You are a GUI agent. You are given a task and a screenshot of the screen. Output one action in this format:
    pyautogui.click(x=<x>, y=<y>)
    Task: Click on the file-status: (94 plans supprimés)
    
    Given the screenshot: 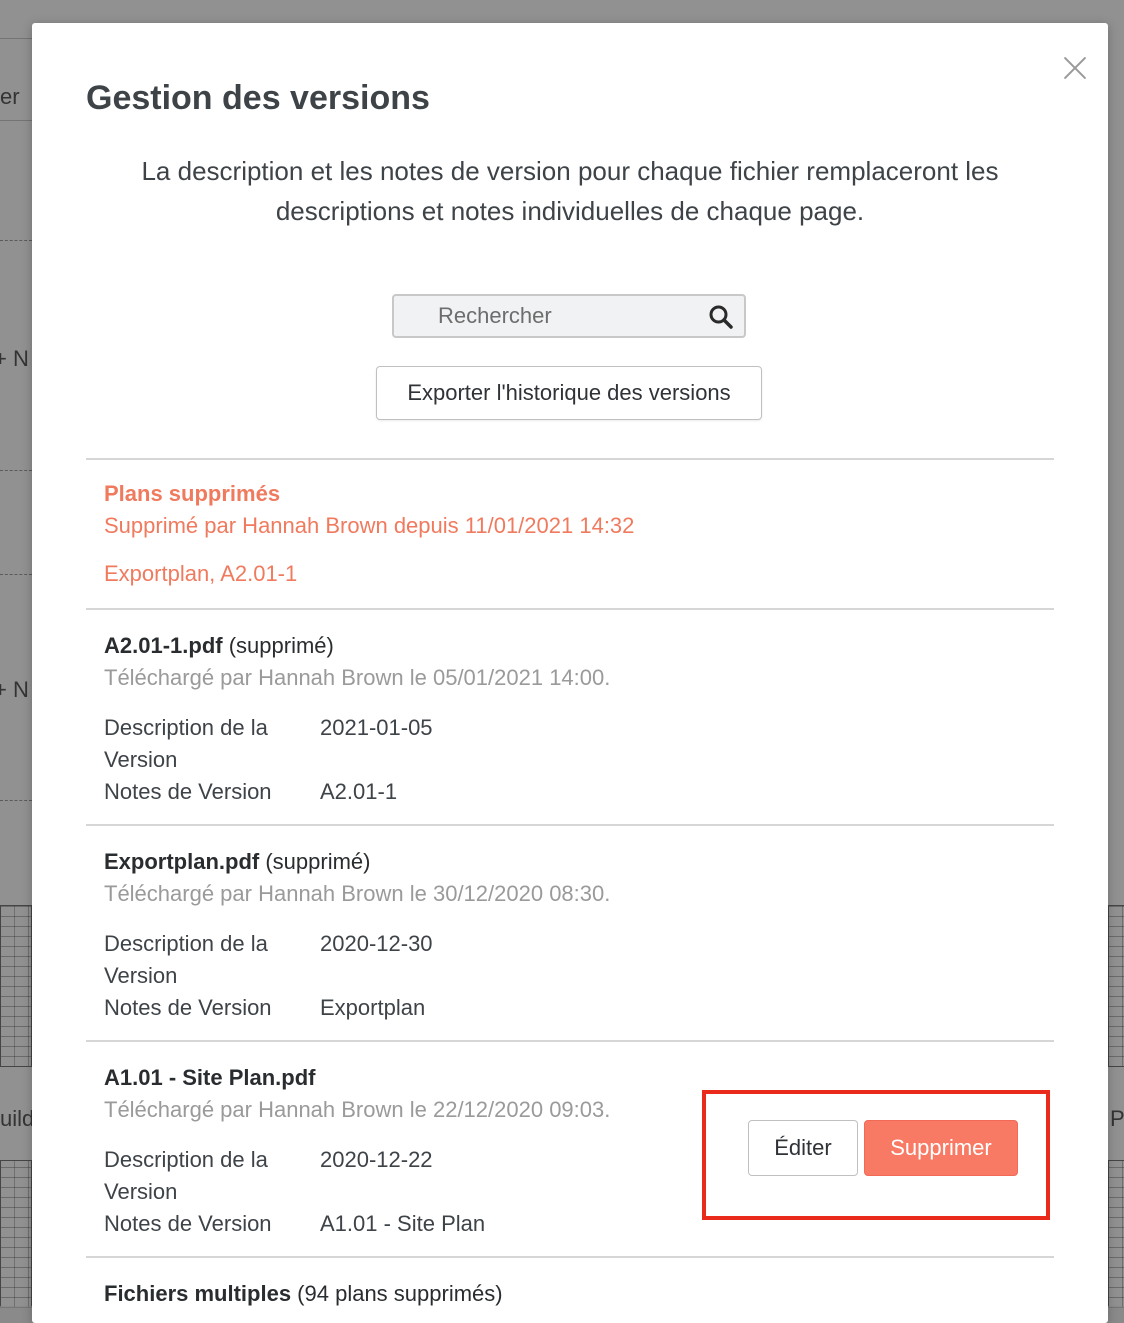 What is the action you would take?
    pyautogui.click(x=397, y=1293)
    